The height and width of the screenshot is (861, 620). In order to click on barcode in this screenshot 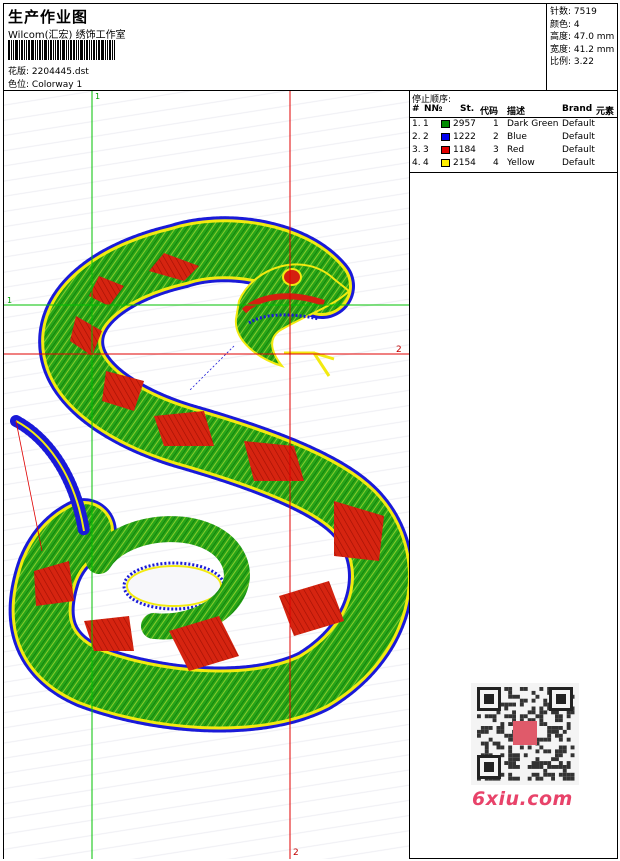, I will do `click(78, 50)`.